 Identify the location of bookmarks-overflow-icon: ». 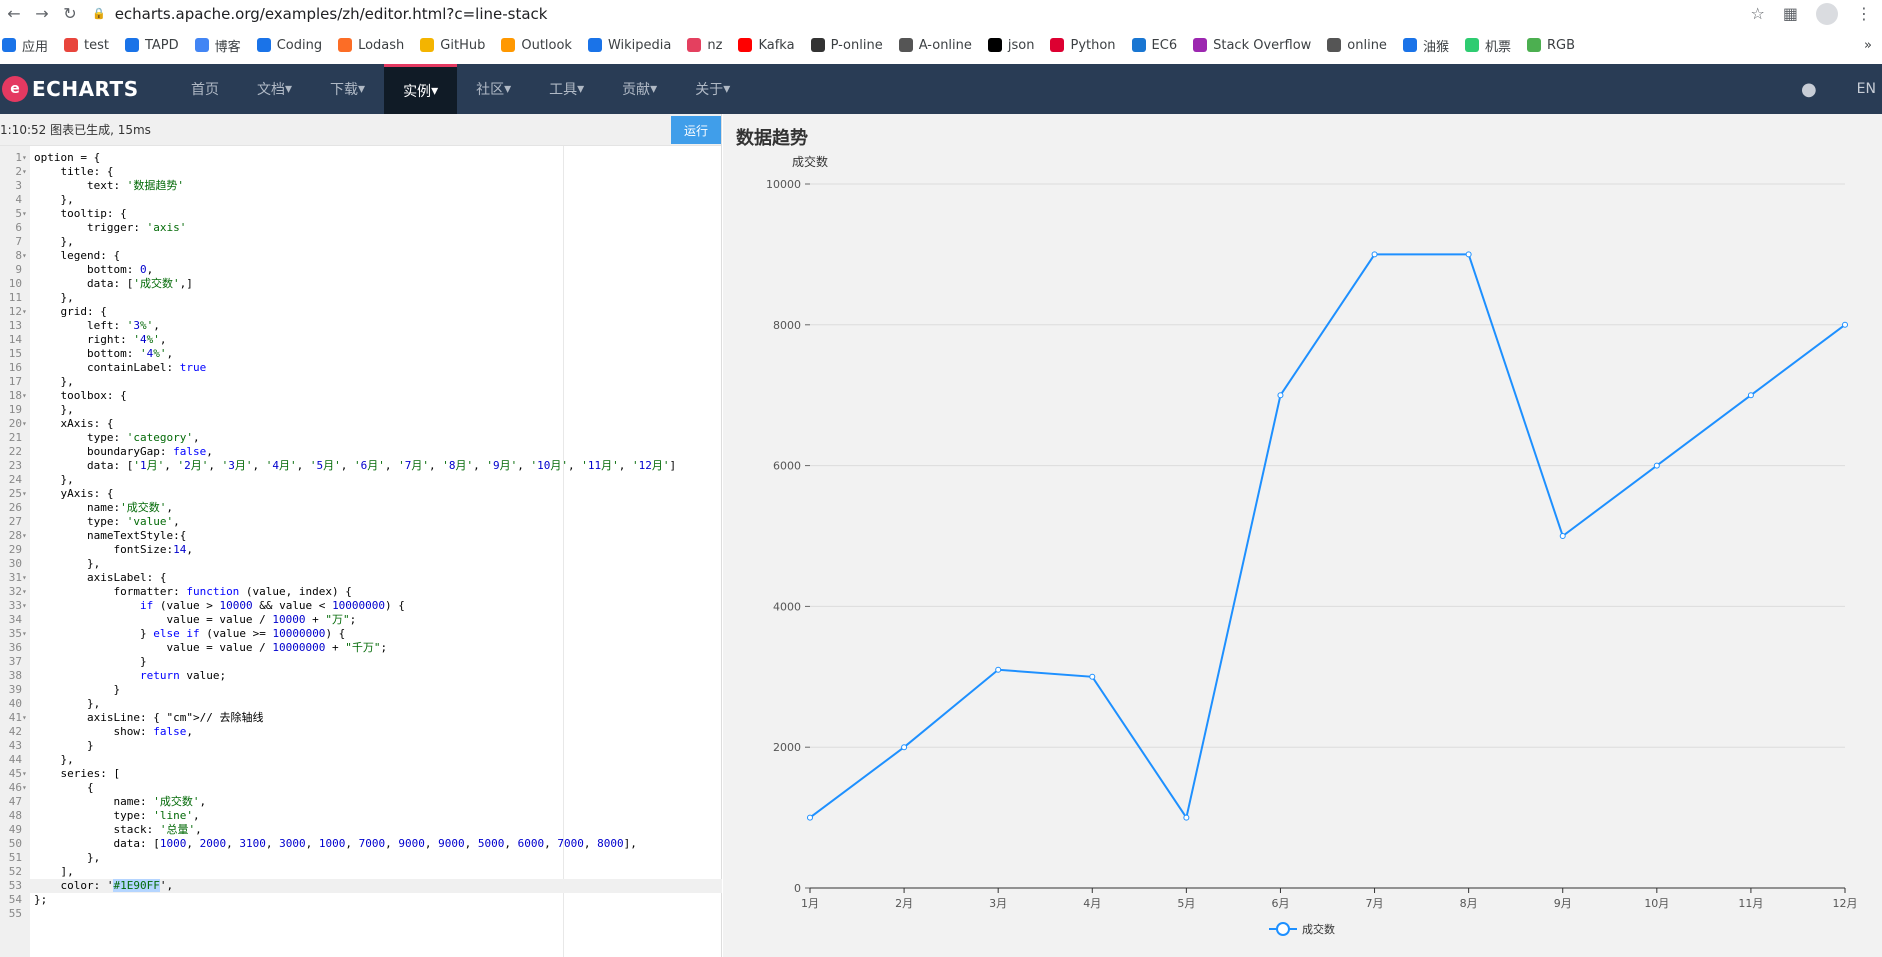
(1868, 45).